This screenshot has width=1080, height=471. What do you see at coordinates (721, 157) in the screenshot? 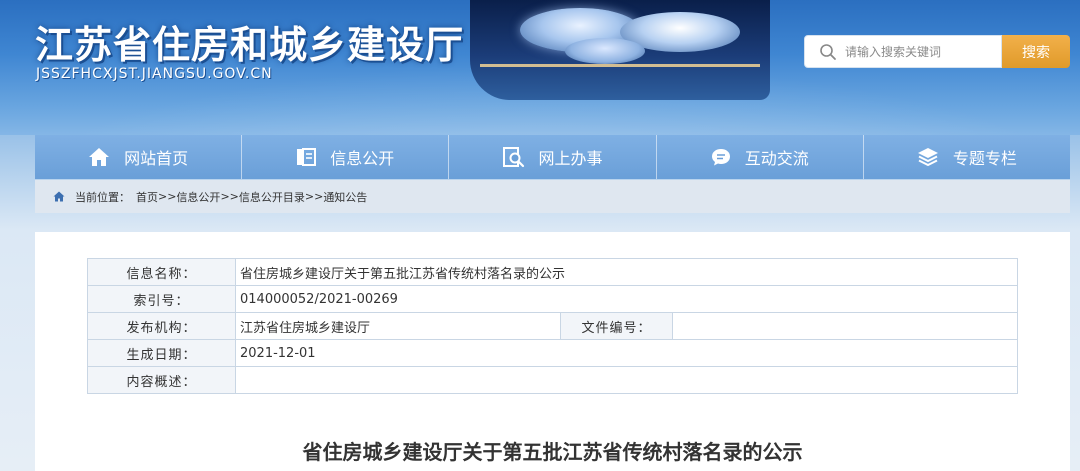
I see `chat-icon` at bounding box center [721, 157].